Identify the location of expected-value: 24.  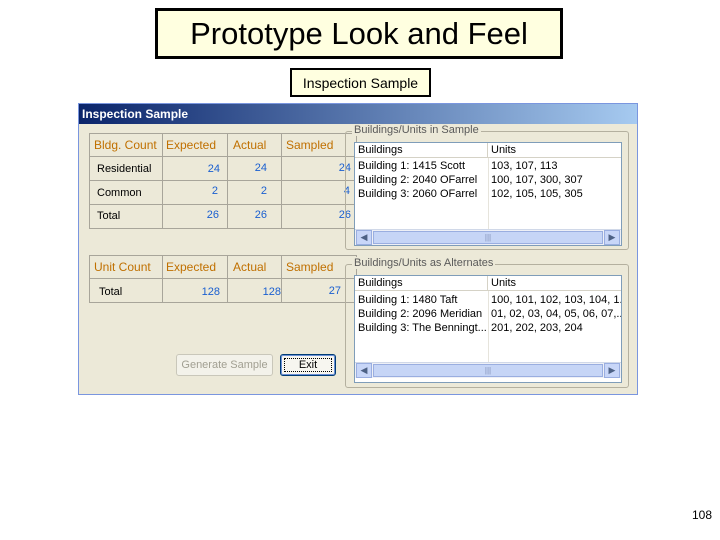
(213, 169).